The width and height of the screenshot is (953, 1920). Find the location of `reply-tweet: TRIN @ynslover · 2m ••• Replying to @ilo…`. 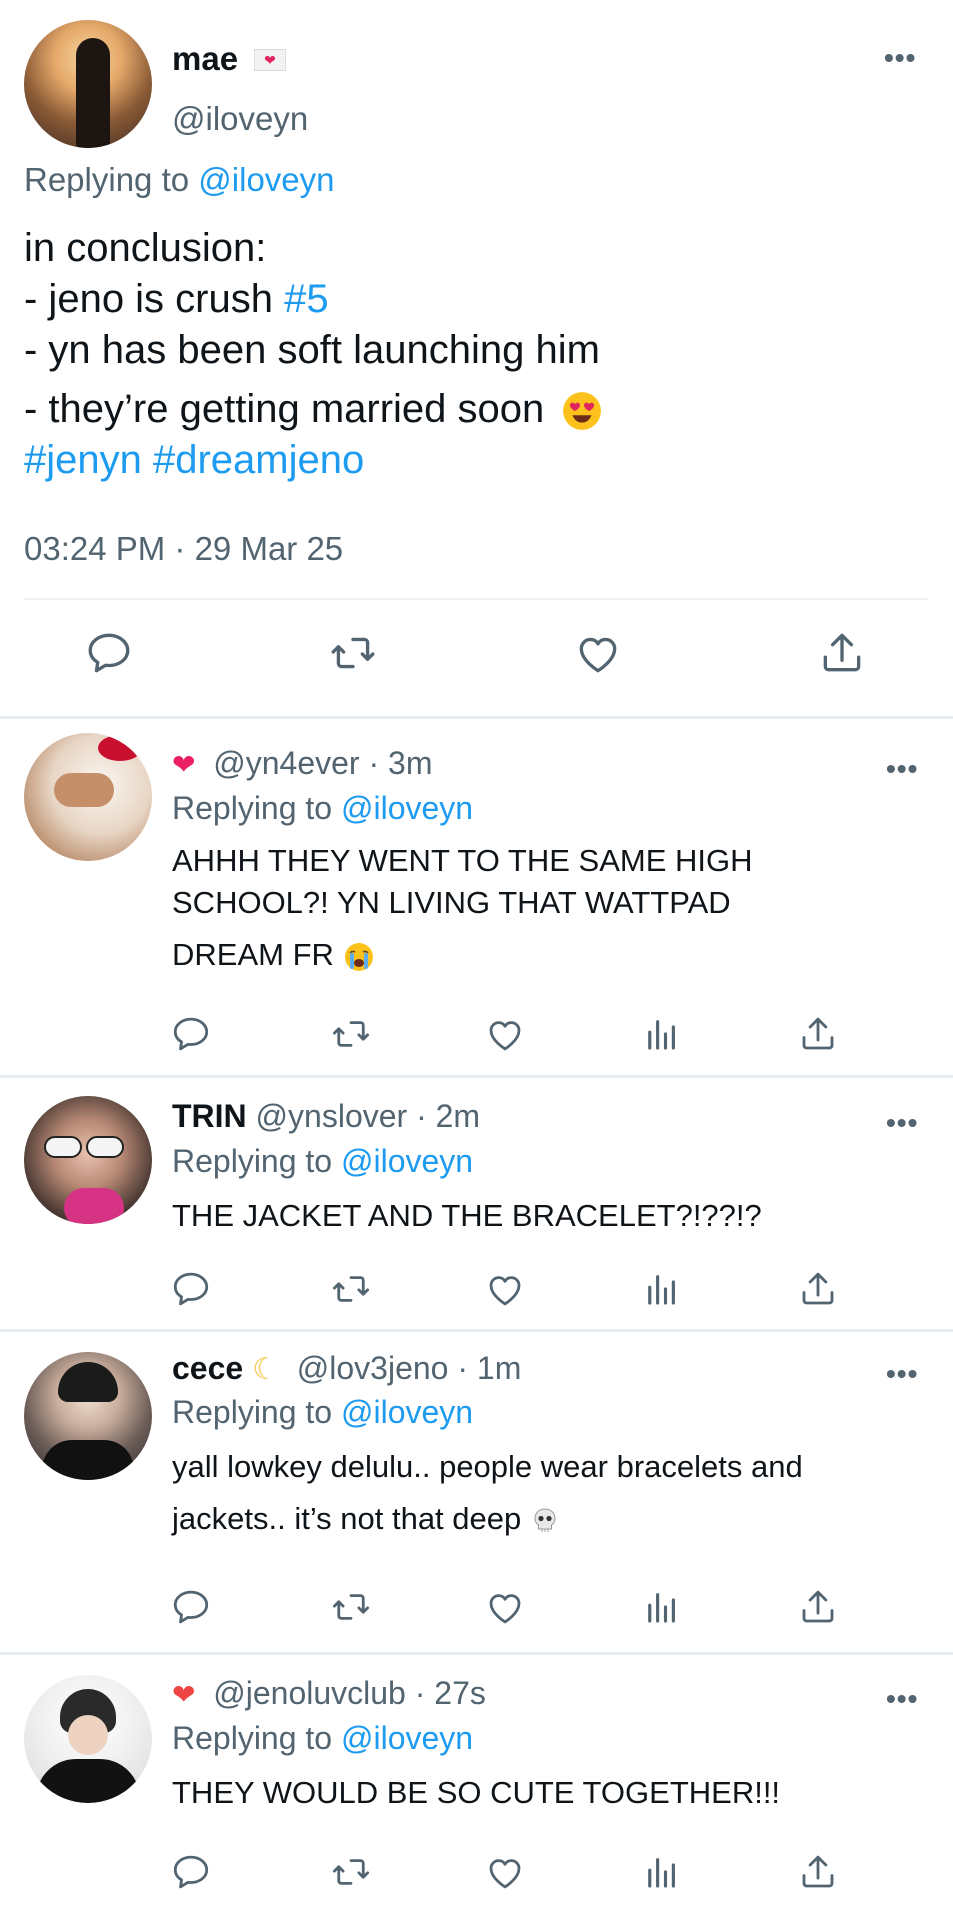

reply-tweet: TRIN @ynslover · 2m ••• Replying to @ilo… is located at coordinates (476, 1203).